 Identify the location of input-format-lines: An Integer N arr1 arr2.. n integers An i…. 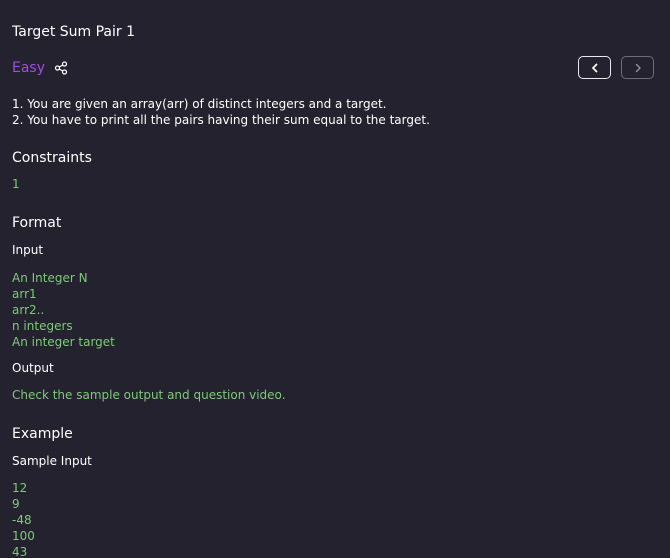
(63, 310).